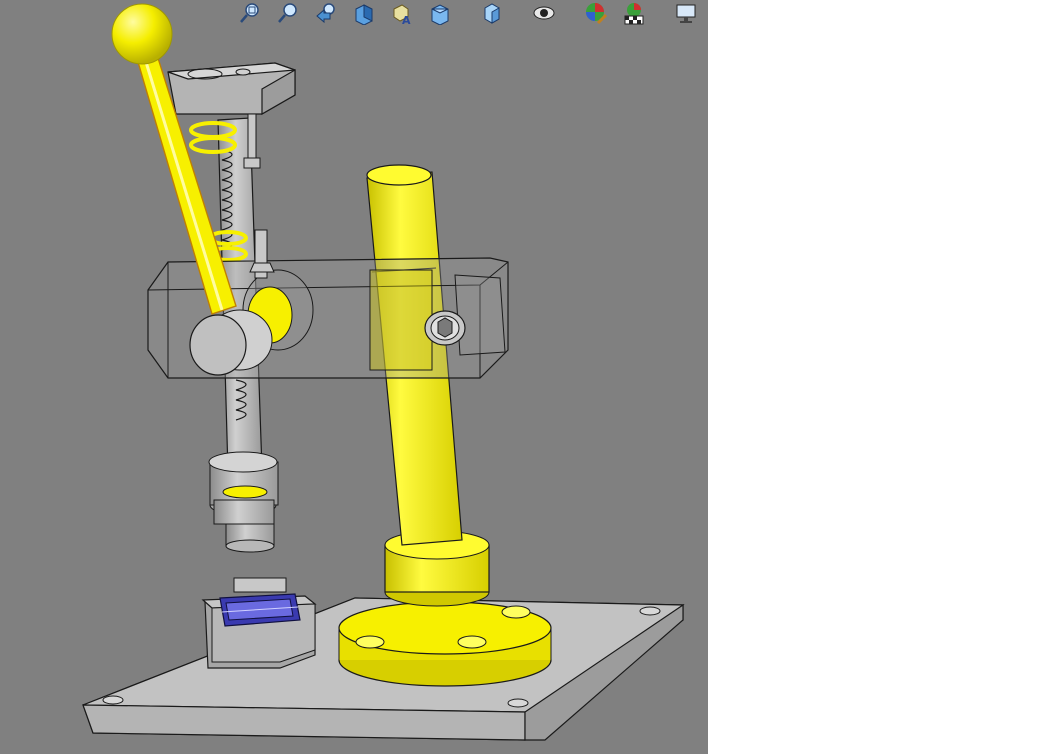 The height and width of the screenshot is (754, 1047). I want to click on clamp-screw, so click(445, 328).